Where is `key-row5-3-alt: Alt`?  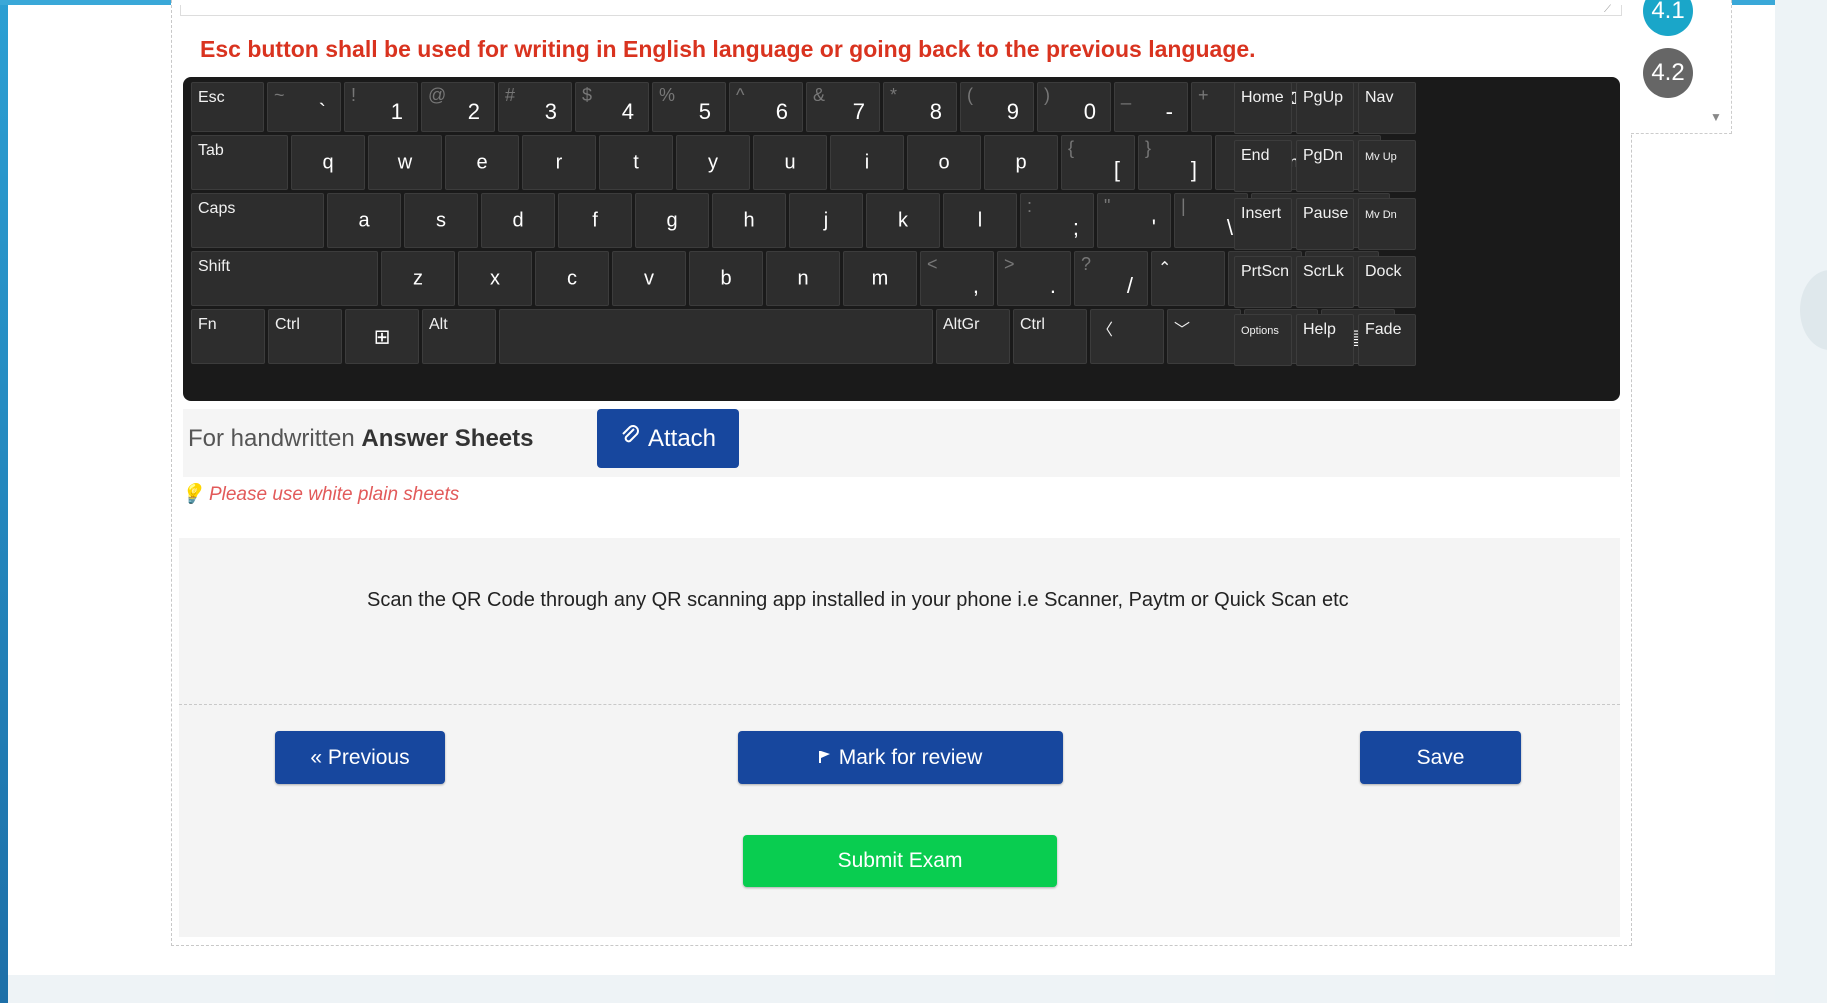 key-row5-3-alt: Alt is located at coordinates (459, 336).